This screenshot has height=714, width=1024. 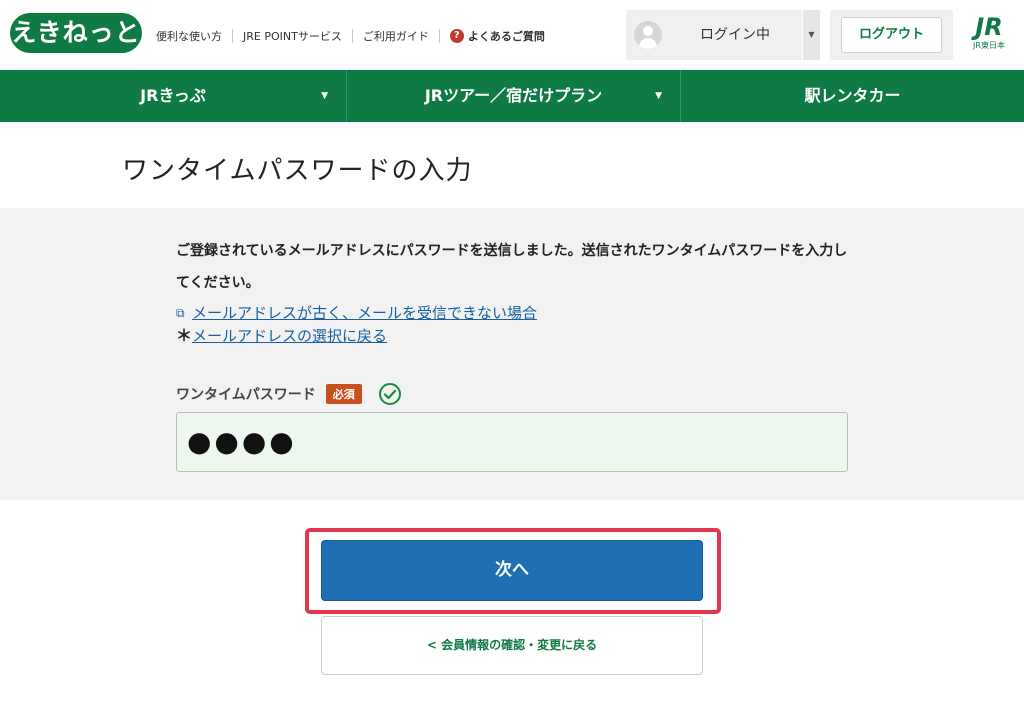 I want to click on main-nav: JRきっぷ ▼ JRツアー／宿だけプラン ▼ 駅レンタカー, so click(x=512, y=96).